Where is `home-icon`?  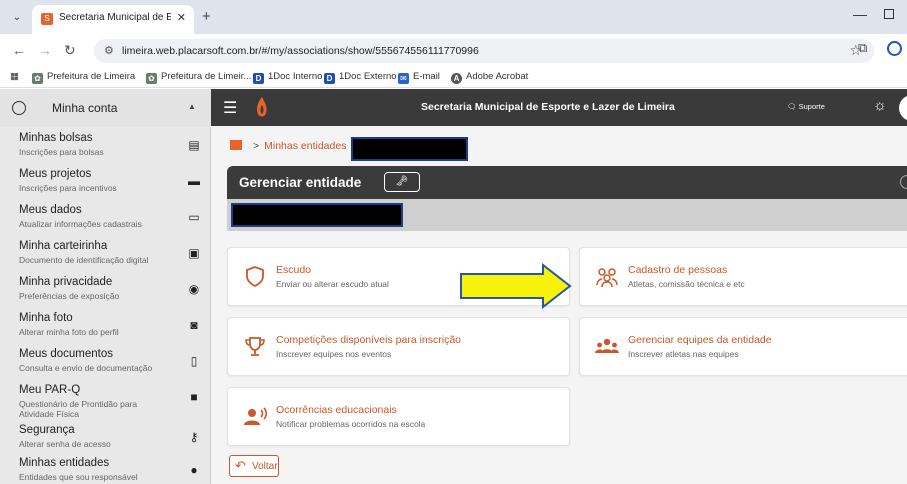 home-icon is located at coordinates (236, 145).